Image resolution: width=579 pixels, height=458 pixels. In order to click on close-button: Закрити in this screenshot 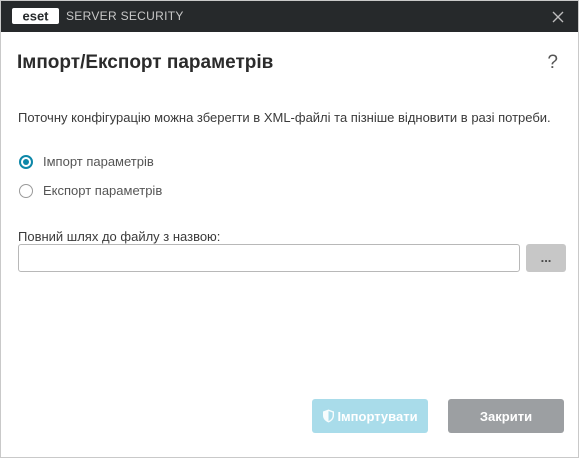, I will do `click(506, 416)`.